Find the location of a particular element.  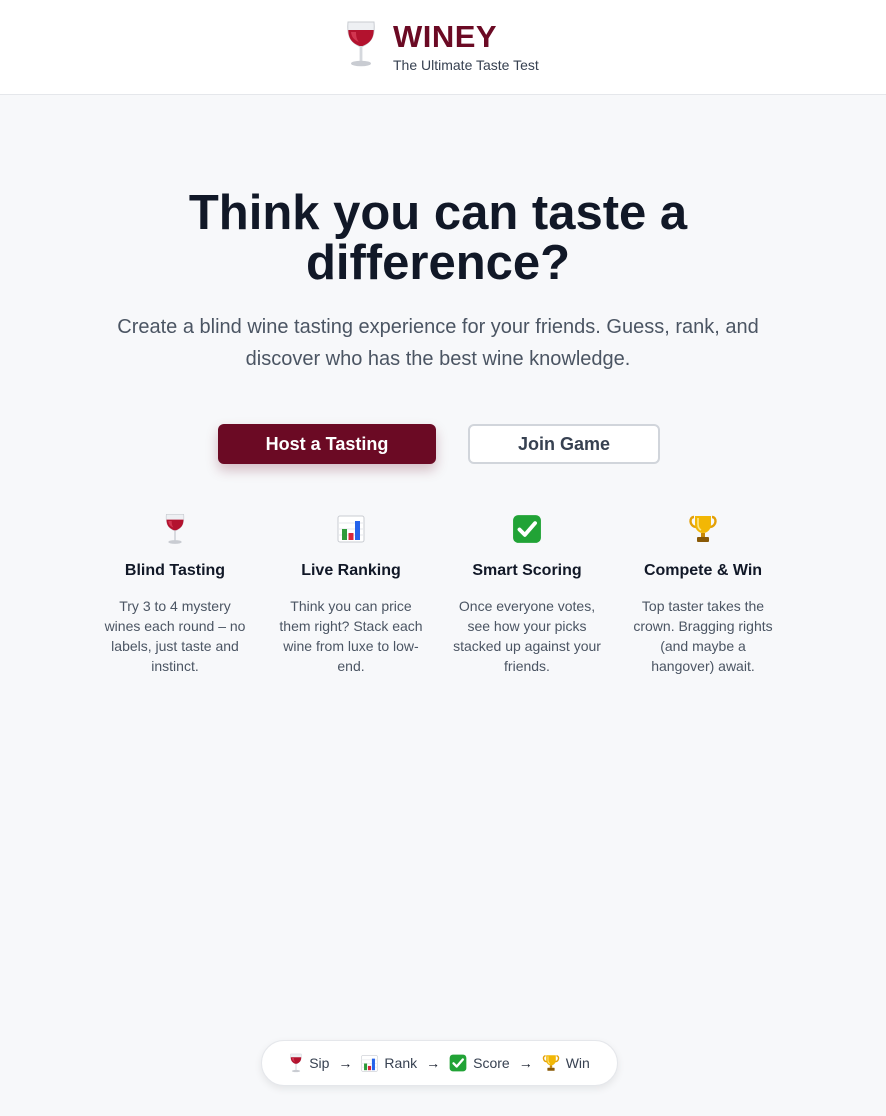

feature-title: Compete & Win is located at coordinates (703, 570).